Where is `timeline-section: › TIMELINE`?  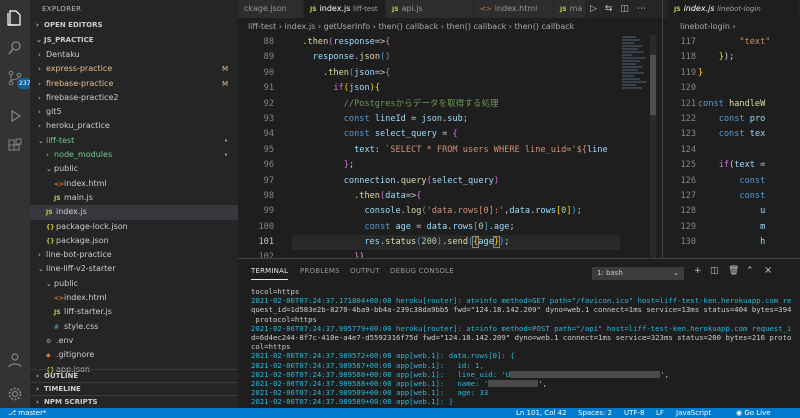
timeline-section: › TIMELINE is located at coordinates (134, 388).